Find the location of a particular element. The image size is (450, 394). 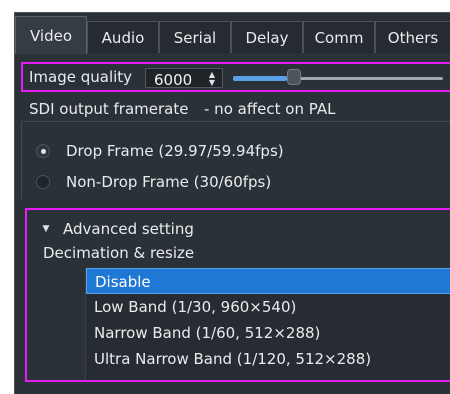

decimation-label: Decimation & resize is located at coordinates (119, 253).